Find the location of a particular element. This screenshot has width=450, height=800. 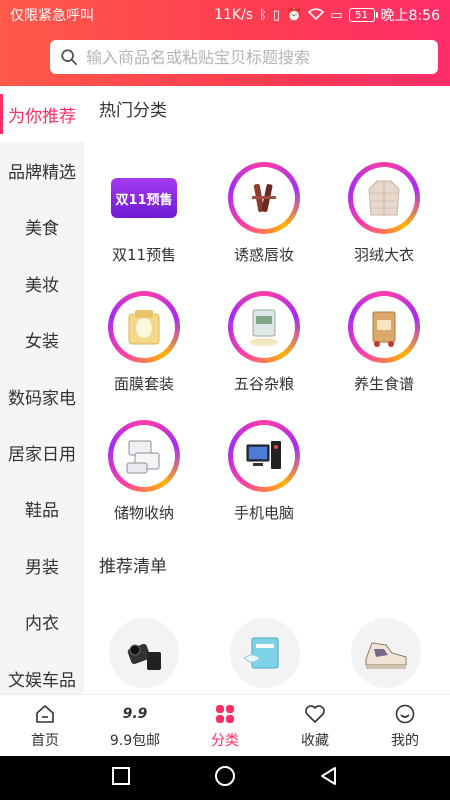

search-icon is located at coordinates (69, 57).